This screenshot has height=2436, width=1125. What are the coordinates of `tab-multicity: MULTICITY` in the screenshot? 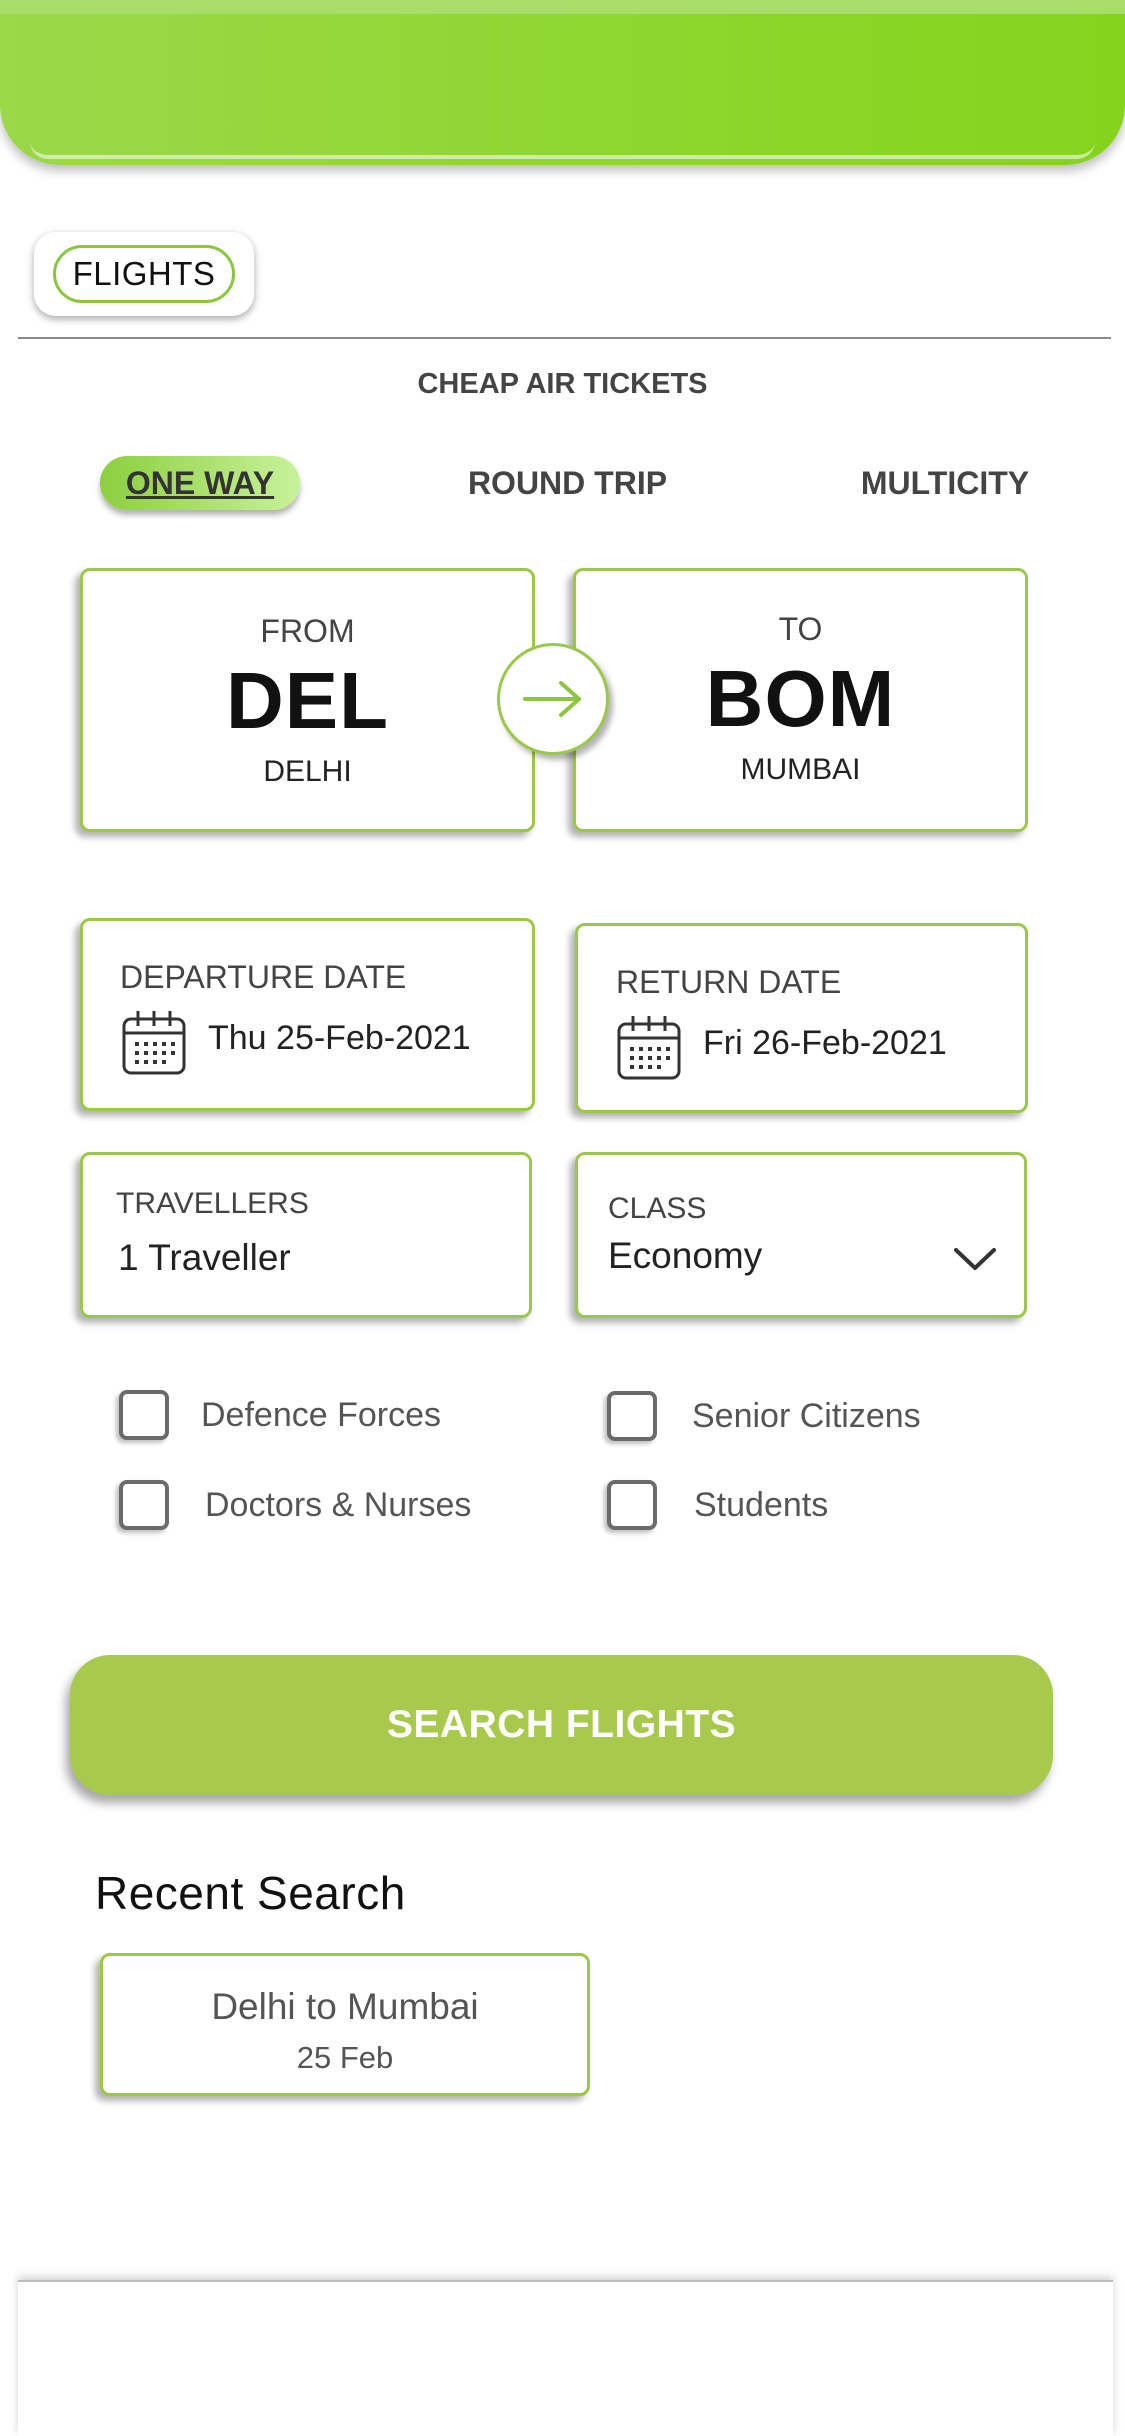 It's located at (945, 483).